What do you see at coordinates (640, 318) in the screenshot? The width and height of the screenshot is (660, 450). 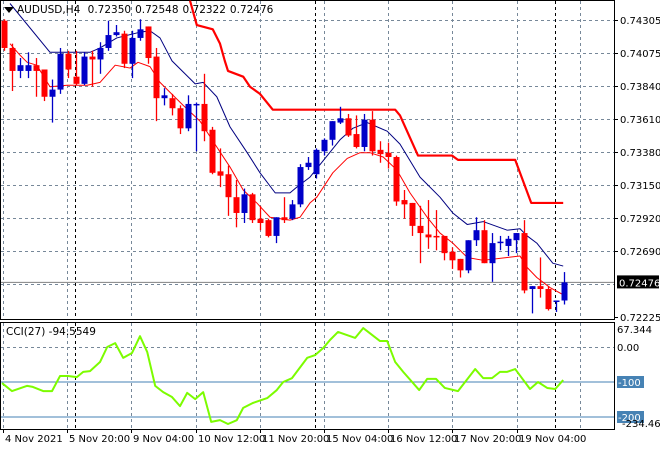 I see `price-tick-label: 0.72225` at bounding box center [640, 318].